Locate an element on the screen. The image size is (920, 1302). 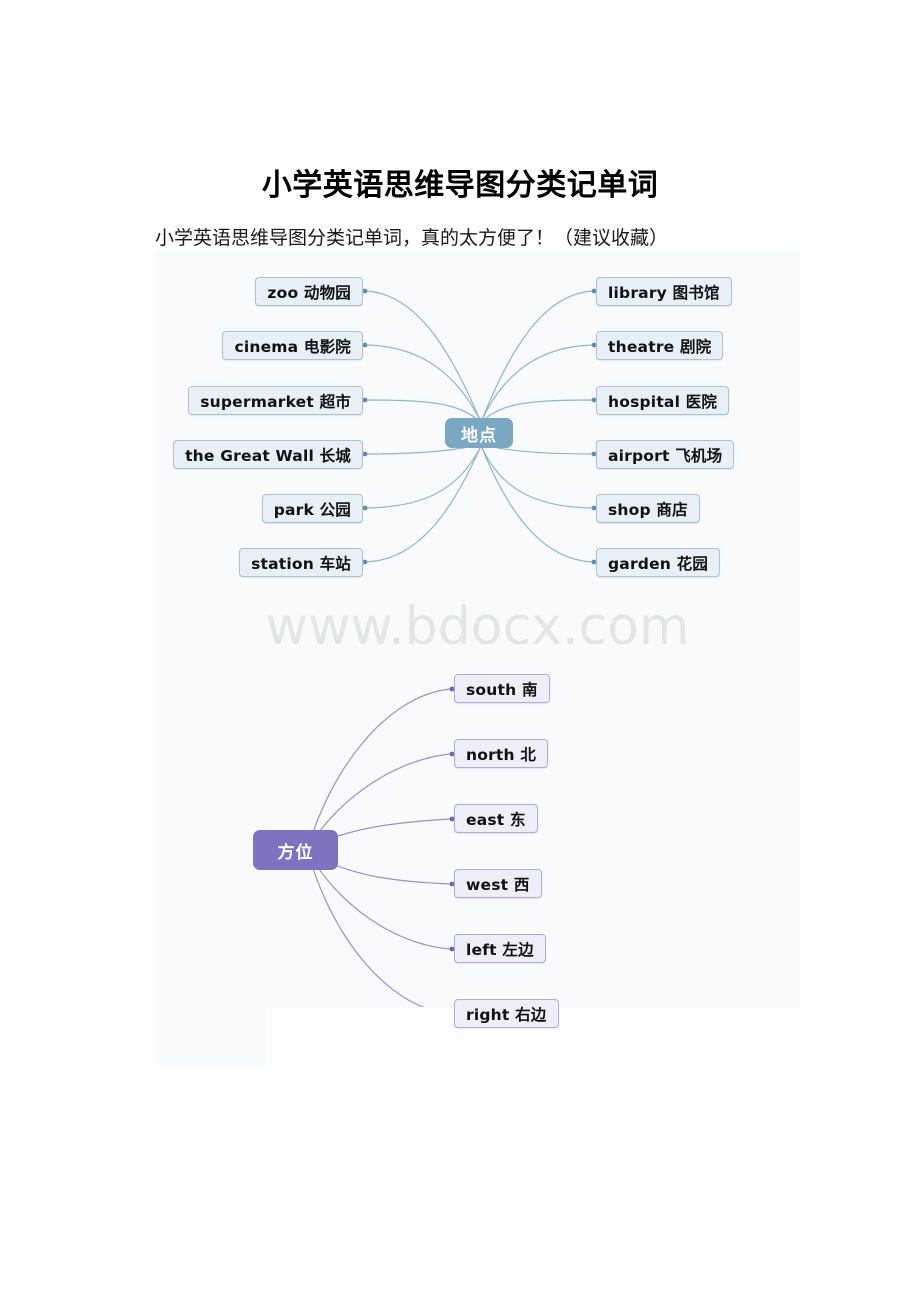
node-great-wall: the Great Wall 长城 is located at coordinates (268, 454).